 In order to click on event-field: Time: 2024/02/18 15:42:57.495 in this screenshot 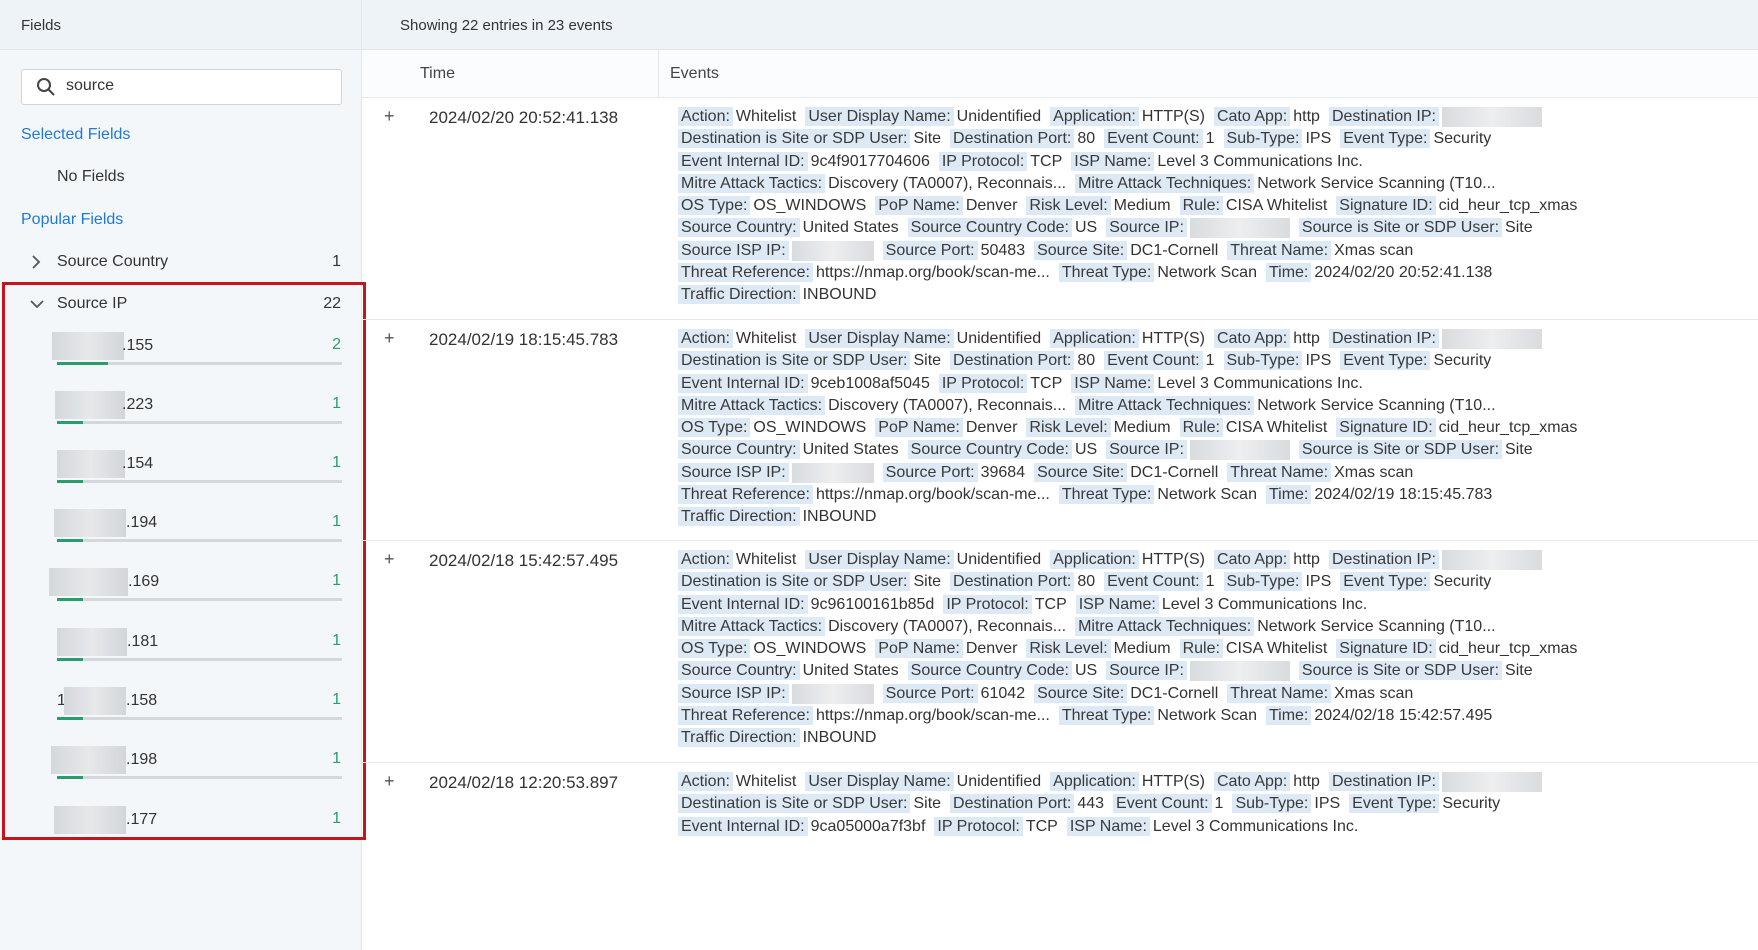, I will do `click(1378, 716)`.